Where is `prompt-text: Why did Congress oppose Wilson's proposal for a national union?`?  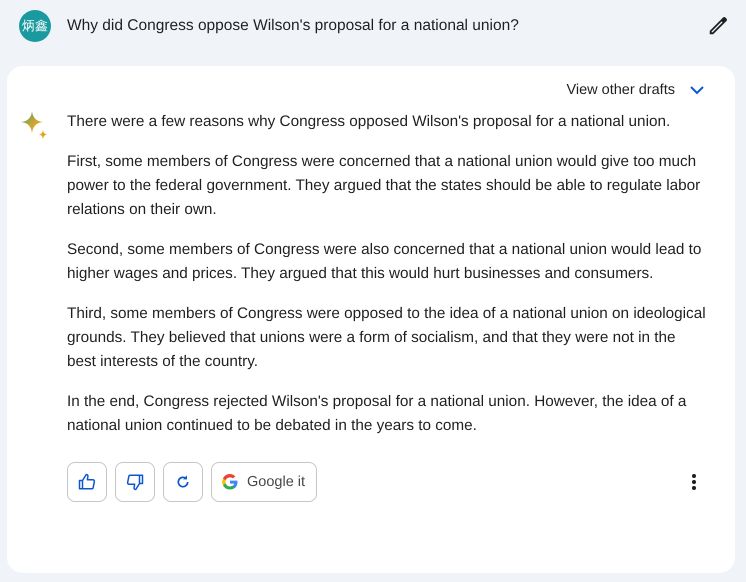
prompt-text: Why did Congress oppose Wilson's proposal for a national union? is located at coordinates (293, 26).